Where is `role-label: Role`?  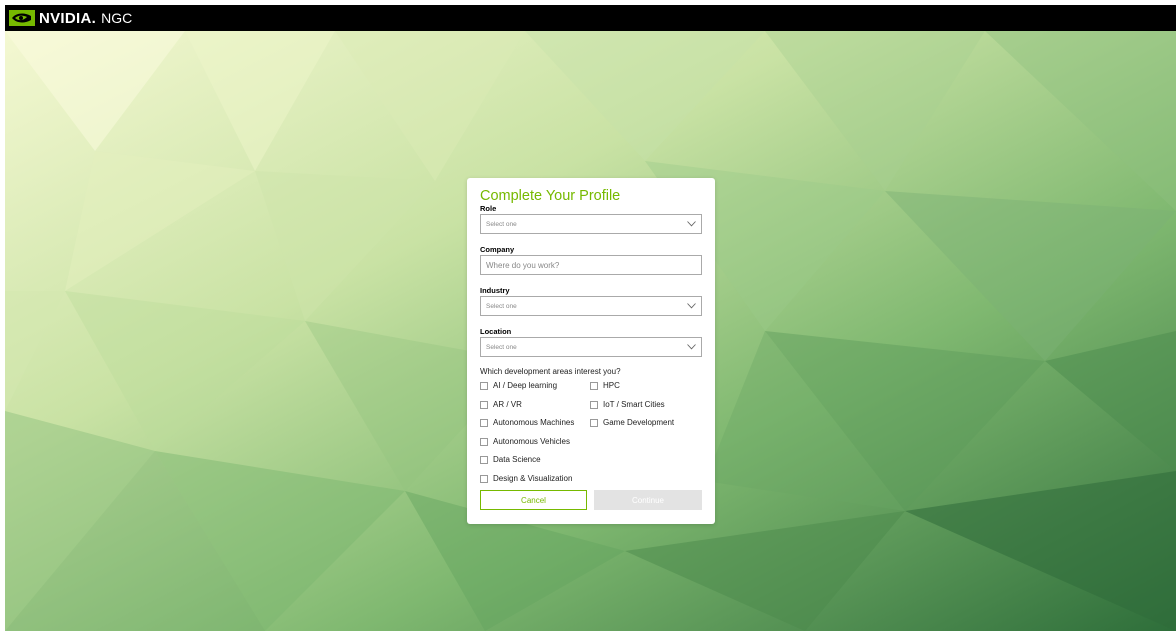
role-label: Role is located at coordinates (488, 208).